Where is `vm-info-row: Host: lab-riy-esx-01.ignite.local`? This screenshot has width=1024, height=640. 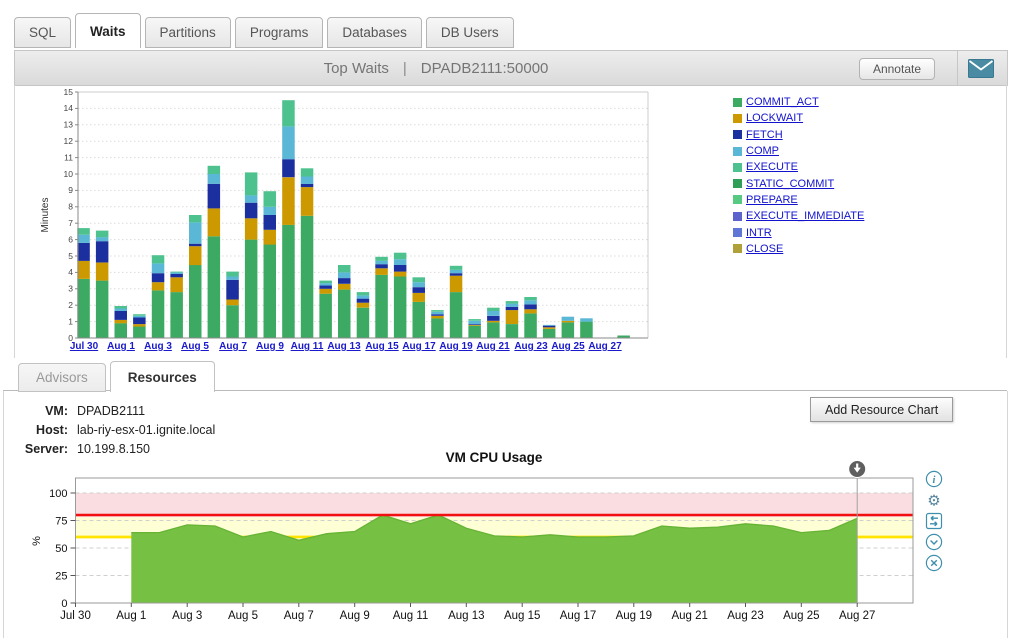
vm-info-row: Host: lab-riy-esx-01.ignite.local is located at coordinates (116, 430).